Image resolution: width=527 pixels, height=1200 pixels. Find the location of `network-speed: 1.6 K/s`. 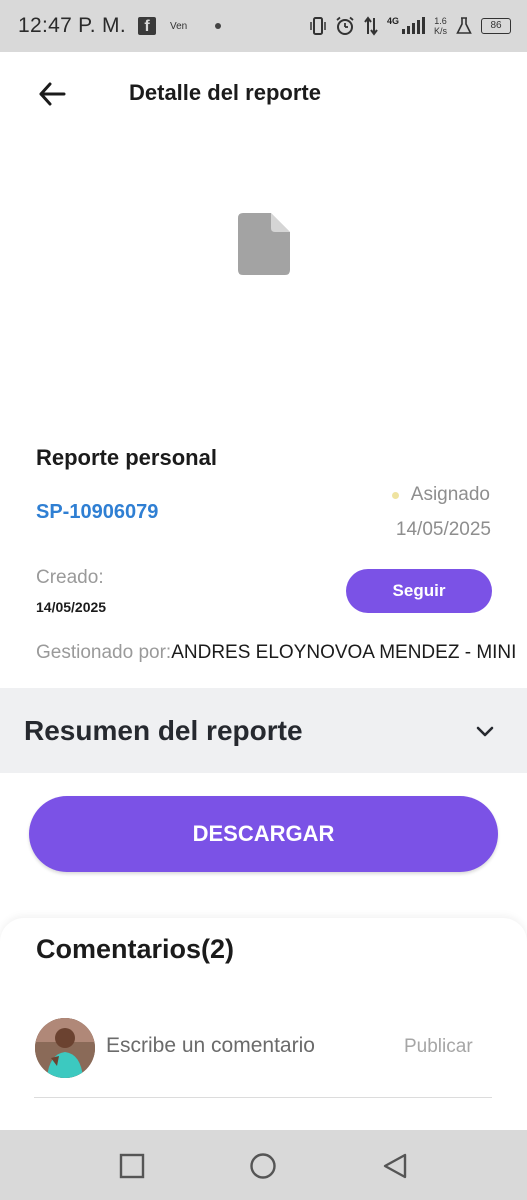

network-speed: 1.6 K/s is located at coordinates (440, 26).